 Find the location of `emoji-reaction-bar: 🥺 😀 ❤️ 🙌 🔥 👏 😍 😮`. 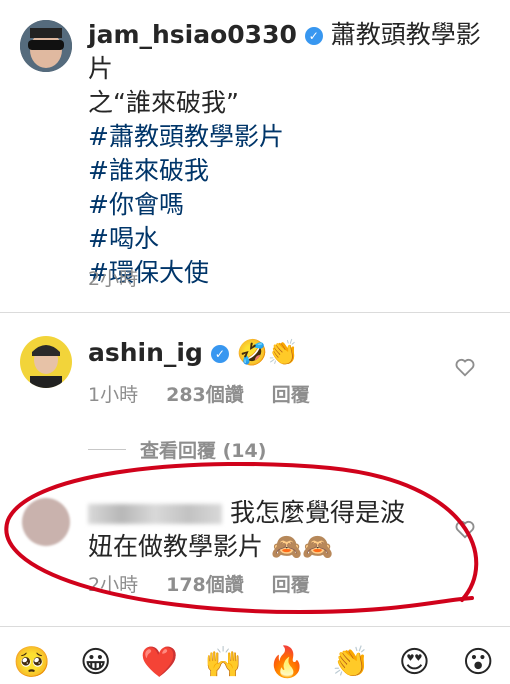

emoji-reaction-bar: 🥺 😀 ❤️ 🙌 🔥 👏 😍 😮 is located at coordinates (255, 662).